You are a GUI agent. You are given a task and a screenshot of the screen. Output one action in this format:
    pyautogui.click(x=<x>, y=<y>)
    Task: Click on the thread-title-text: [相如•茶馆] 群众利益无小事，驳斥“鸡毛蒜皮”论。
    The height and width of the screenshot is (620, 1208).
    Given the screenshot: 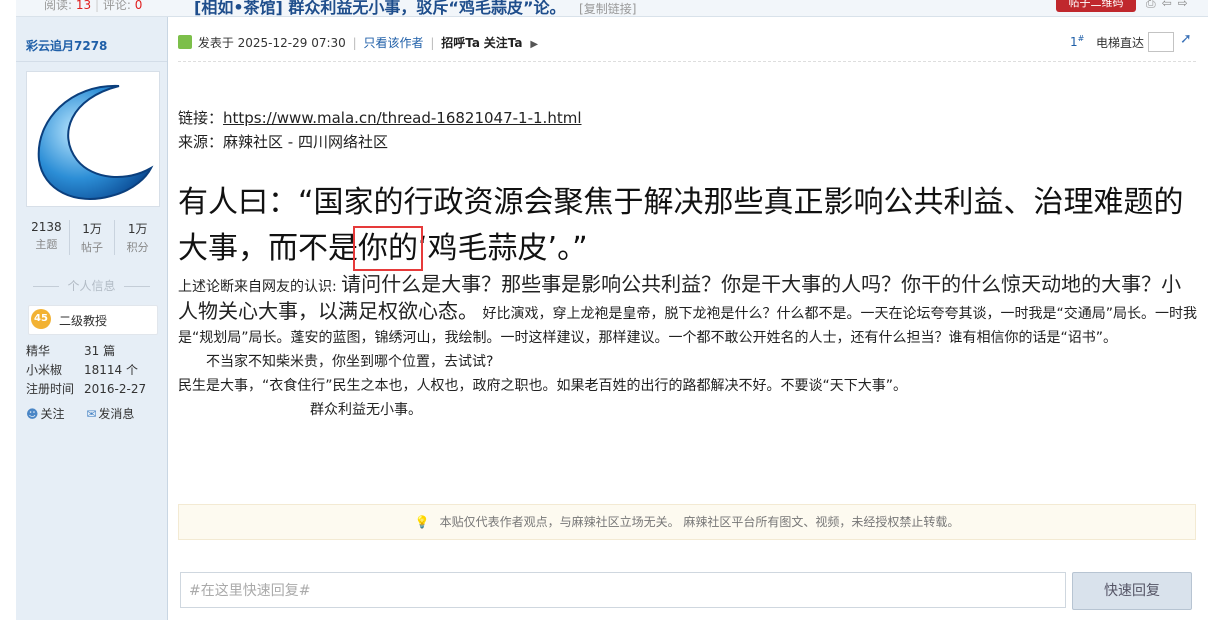 What is the action you would take?
    pyautogui.click(x=379, y=8)
    